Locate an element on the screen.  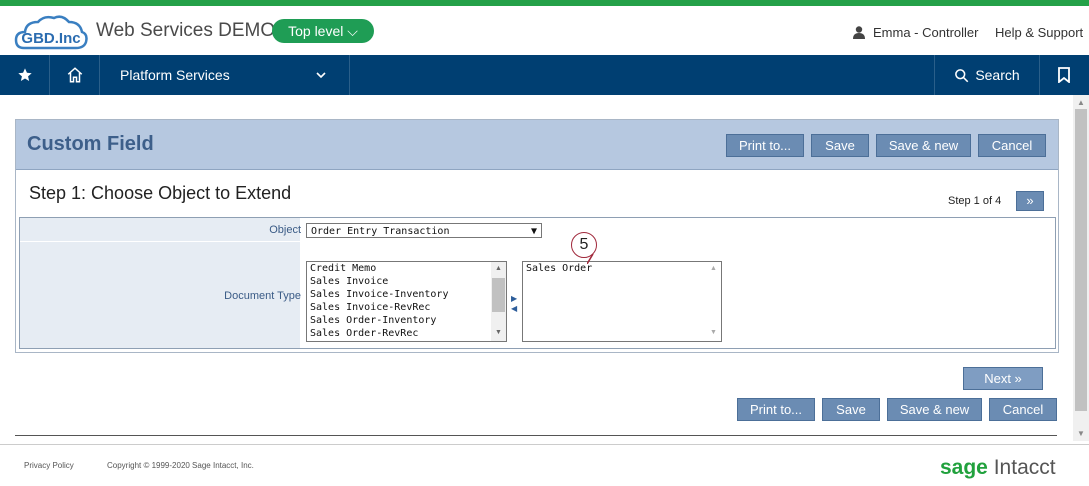
bookmark-icon is located at coordinates (1064, 75).